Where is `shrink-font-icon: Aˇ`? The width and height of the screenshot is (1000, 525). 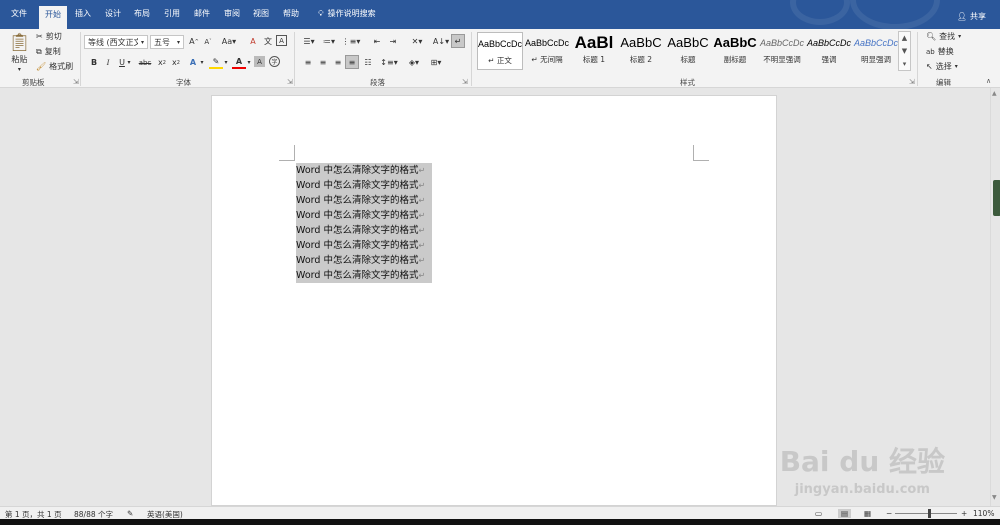
shrink-font-icon: Aˇ is located at coordinates (208, 41).